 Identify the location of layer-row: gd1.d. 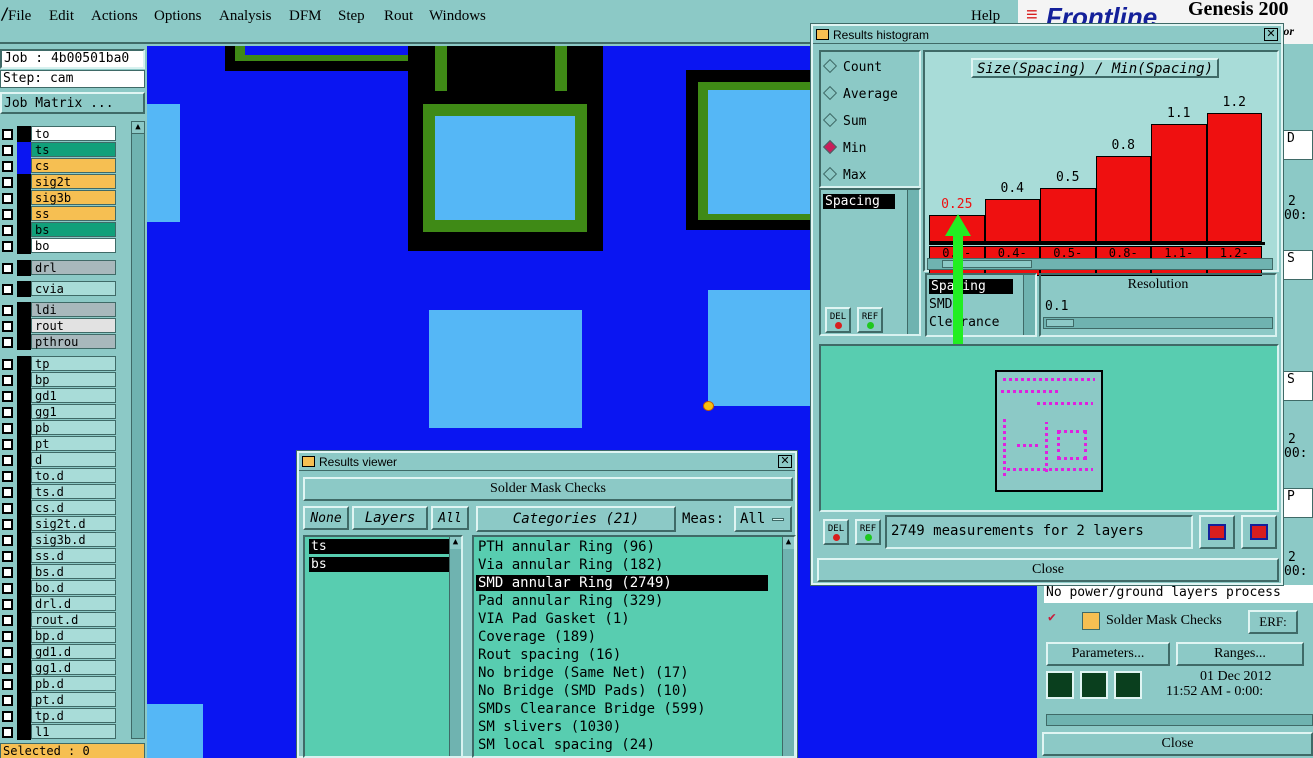
(58, 652).